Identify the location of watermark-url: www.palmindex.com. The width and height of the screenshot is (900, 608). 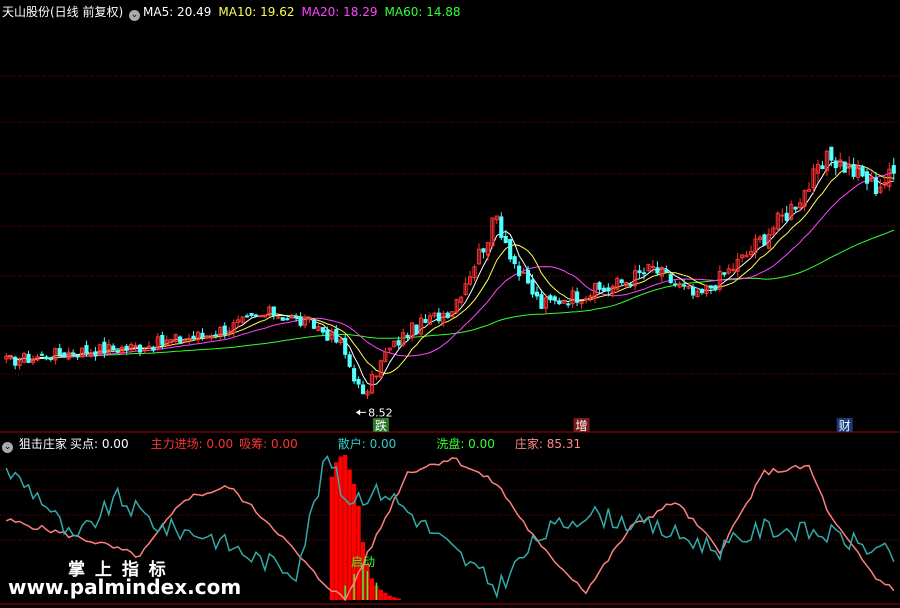
(125, 587).